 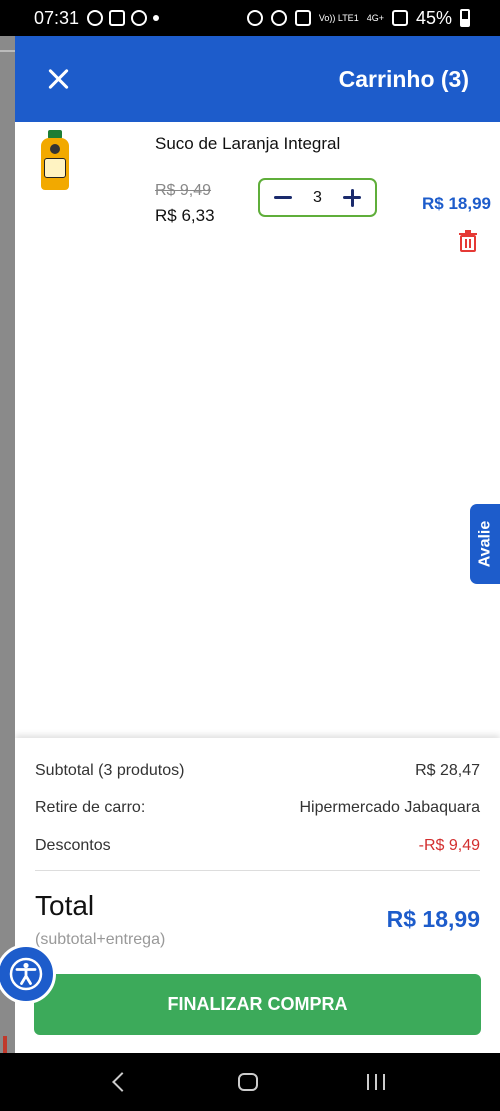 I want to click on signal-icon, so click(x=399, y=18).